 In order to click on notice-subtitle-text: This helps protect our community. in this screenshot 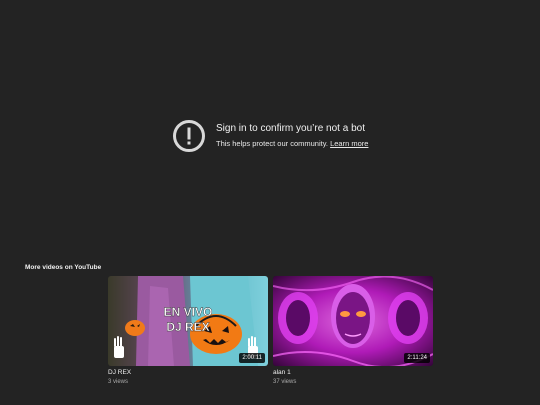, I will do `click(272, 143)`.